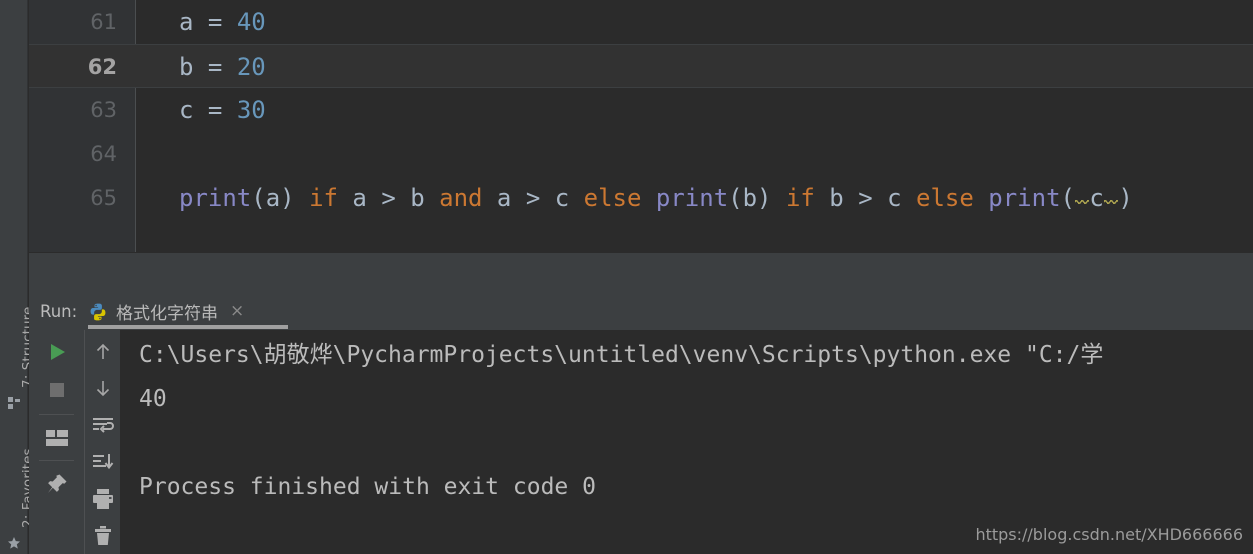  I want to click on code-token: 20, so click(251, 67).